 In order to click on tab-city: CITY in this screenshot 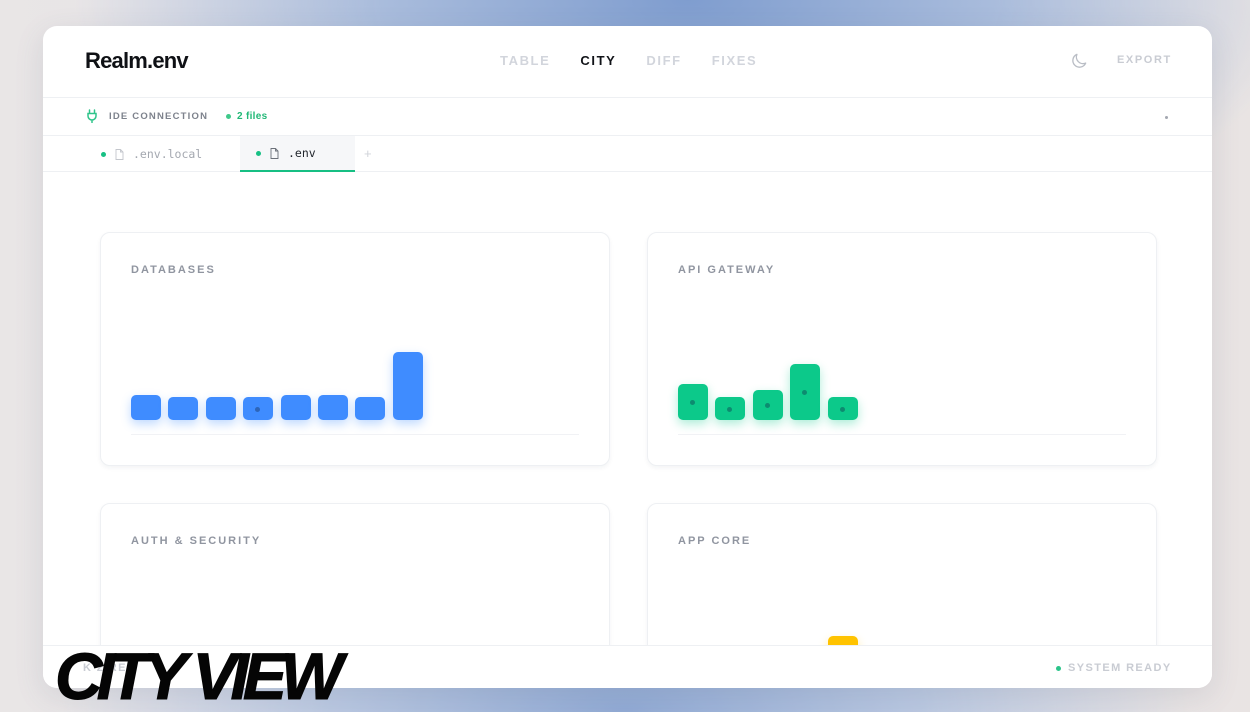, I will do `click(598, 60)`.